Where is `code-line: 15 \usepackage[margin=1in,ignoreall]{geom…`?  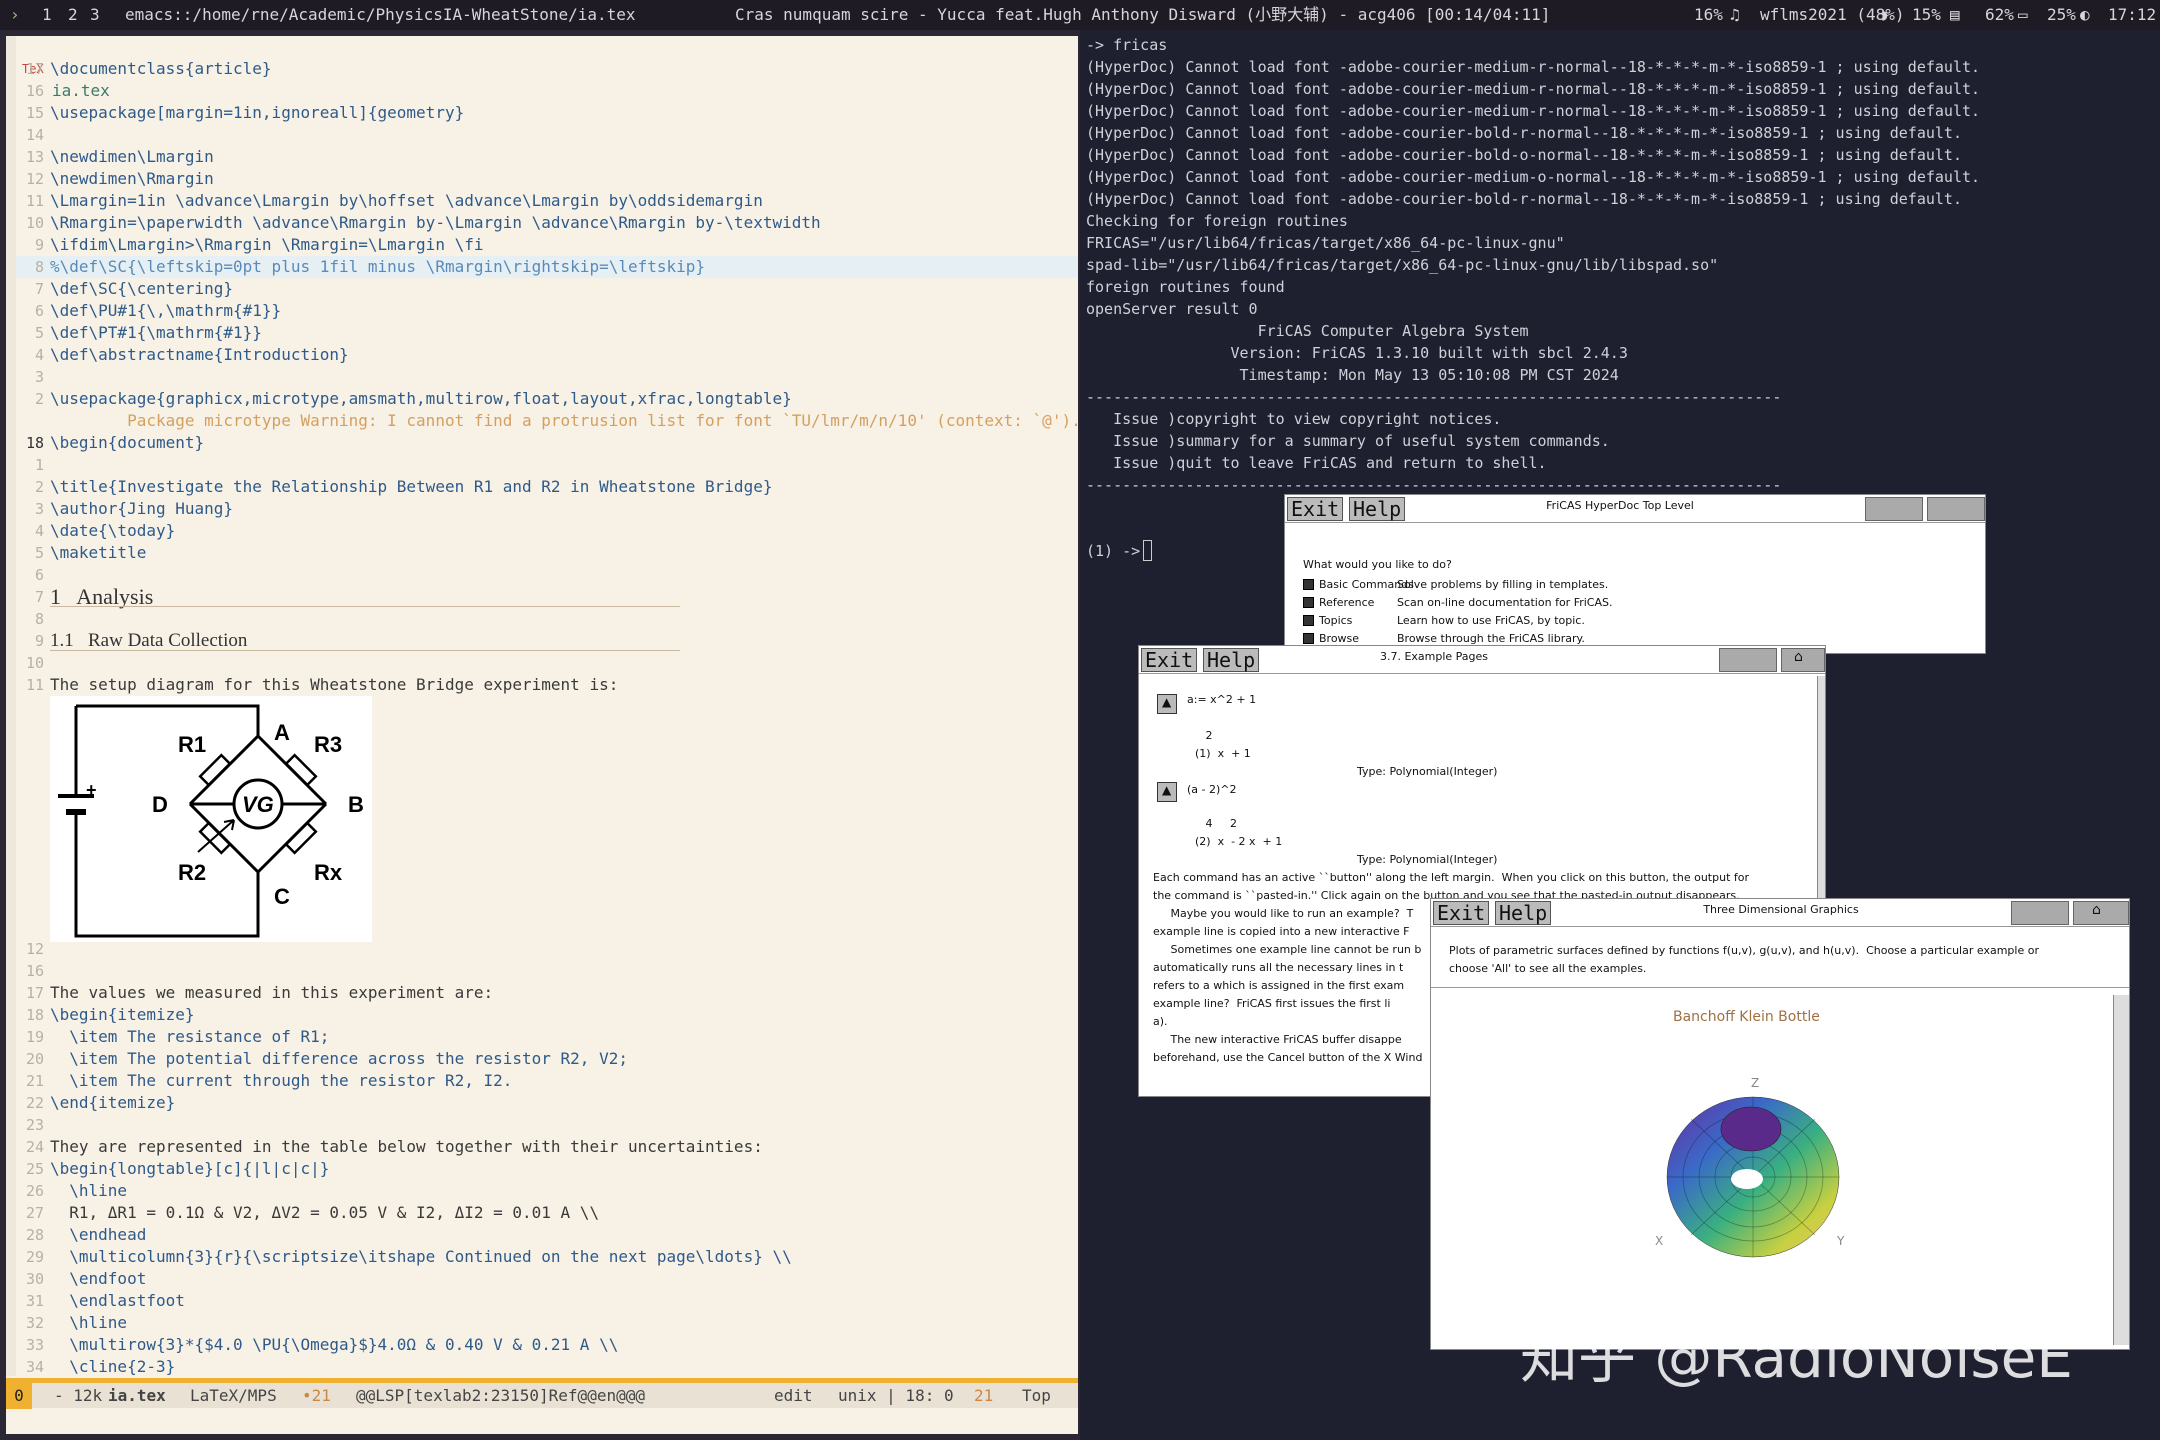
code-line: 15 \usepackage[margin=1in,ignoreall]{geom… is located at coordinates (542, 113).